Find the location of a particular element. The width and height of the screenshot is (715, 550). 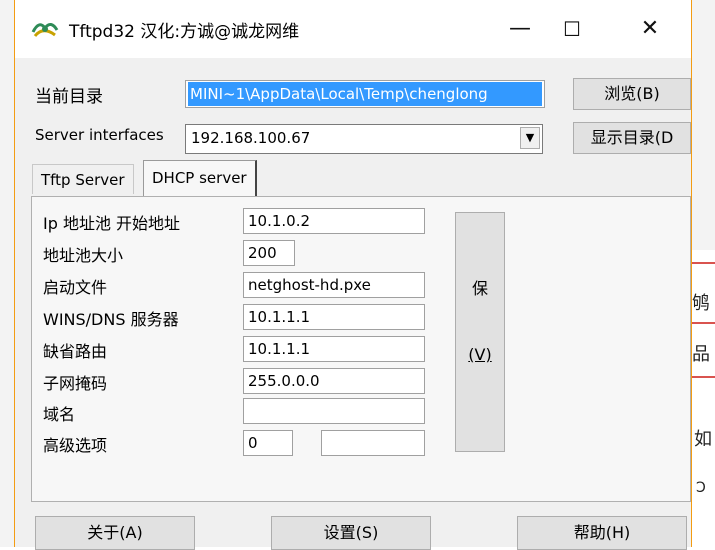

background-text: 如 is located at coordinates (703, 439).